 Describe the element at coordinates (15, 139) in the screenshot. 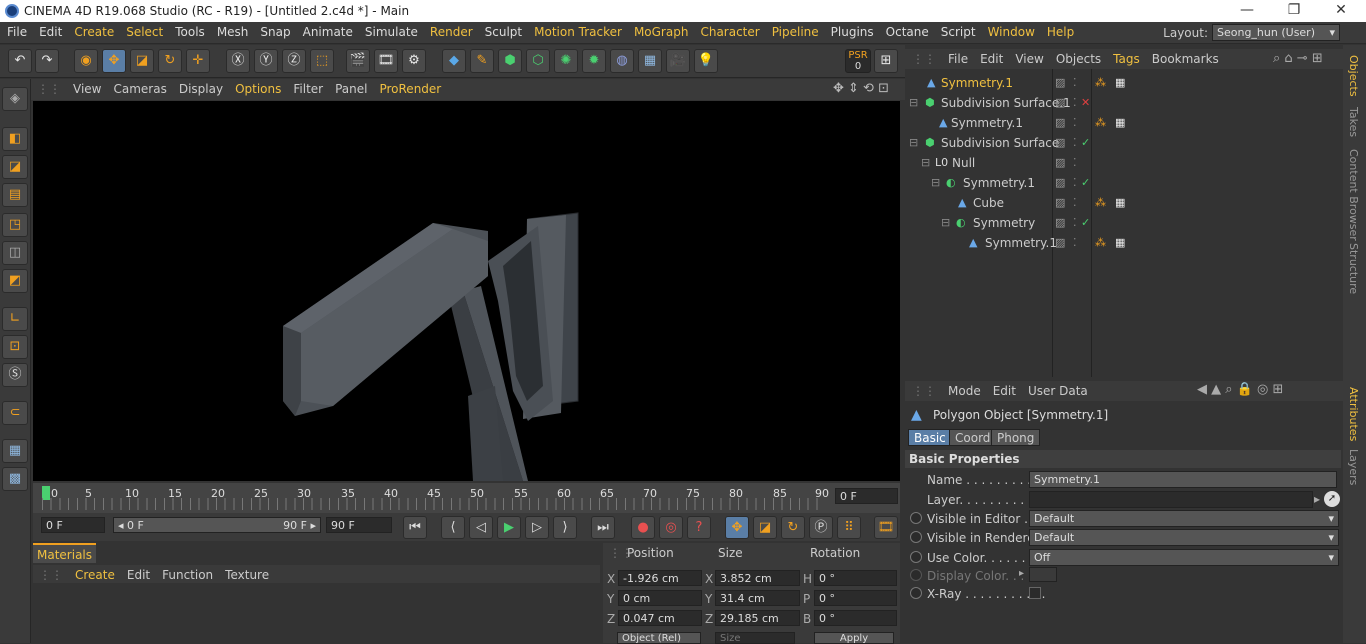

I see `model-mode-icon: ◧` at that location.